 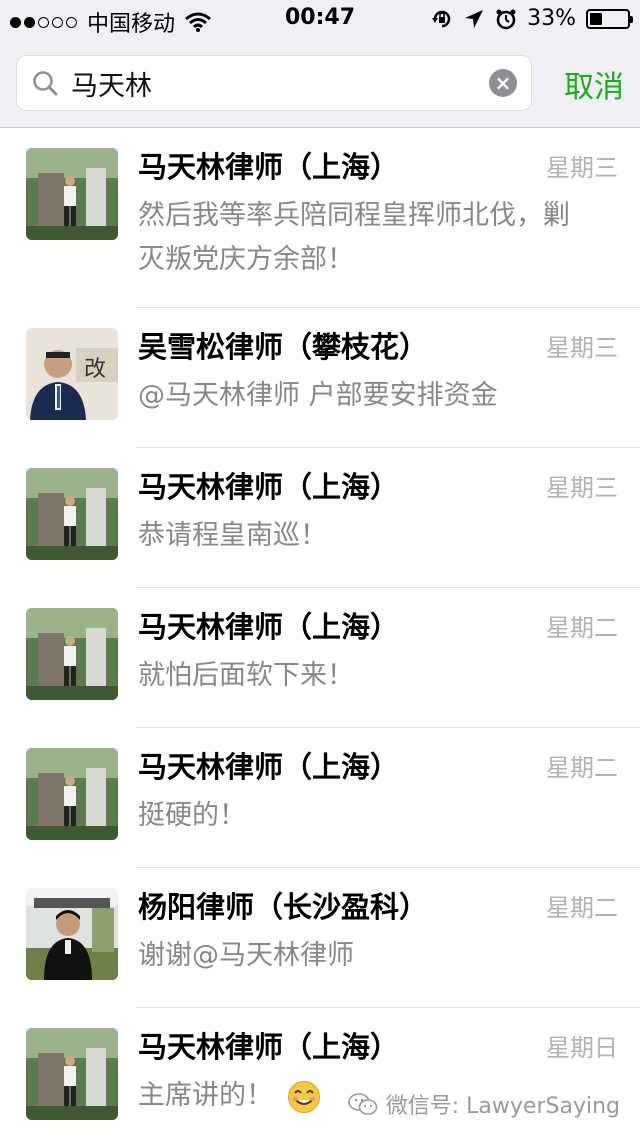 What do you see at coordinates (474, 18) in the screenshot?
I see `location-arrow-icon` at bounding box center [474, 18].